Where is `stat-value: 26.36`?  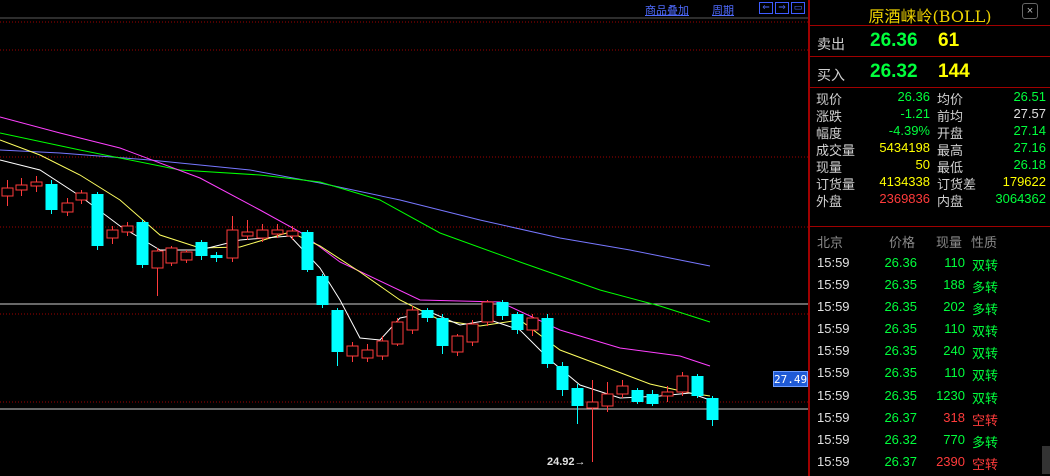 stat-value: 26.36 is located at coordinates (913, 96).